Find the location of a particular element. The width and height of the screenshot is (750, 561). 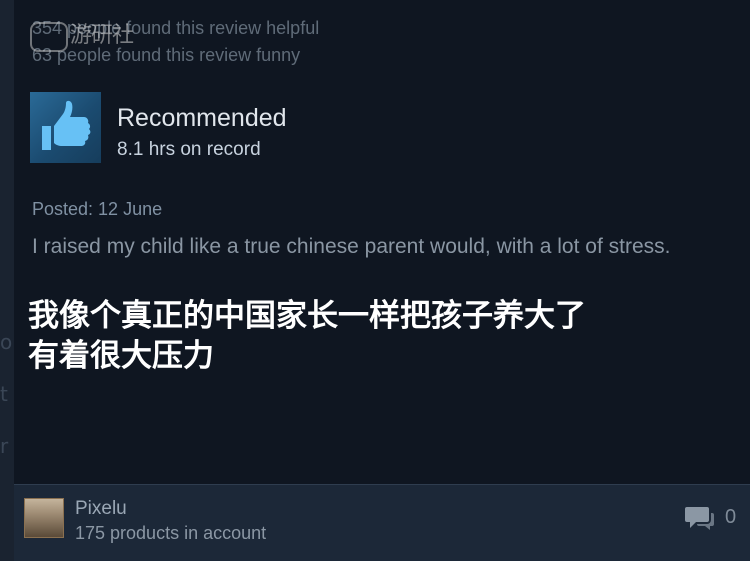

edge-glyph: o is located at coordinates (6, 342).